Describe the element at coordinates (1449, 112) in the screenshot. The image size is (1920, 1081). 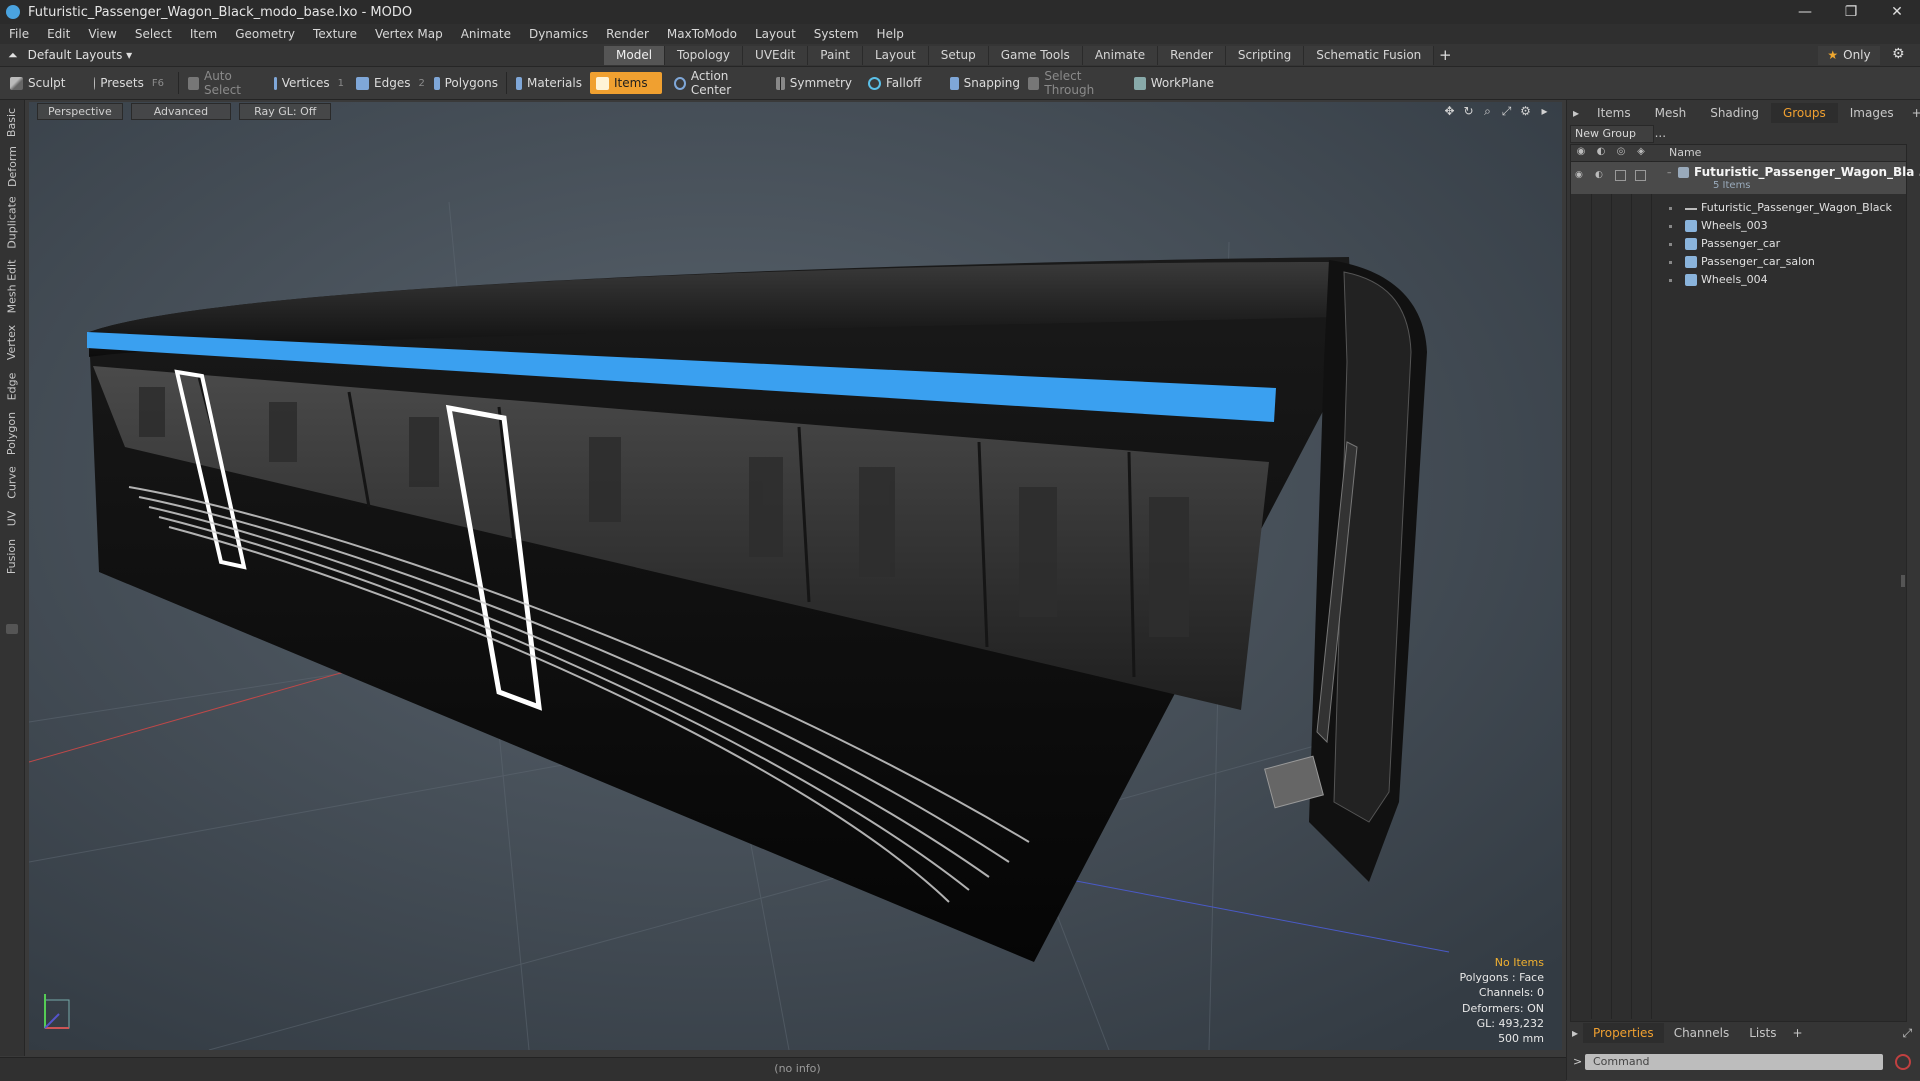
I see `pan-icon: ✥` at that location.